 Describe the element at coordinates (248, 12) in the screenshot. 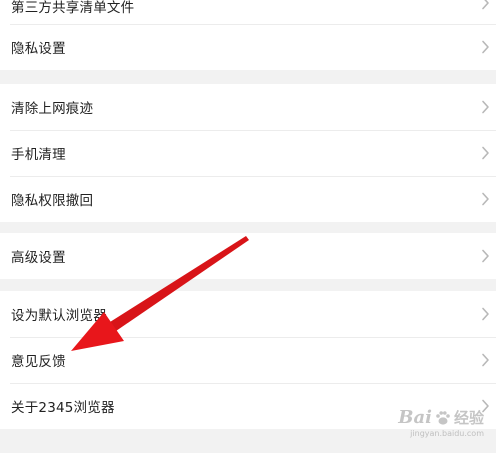

I see `settings-row-third-party-list: 第三方共享清单文件` at that location.